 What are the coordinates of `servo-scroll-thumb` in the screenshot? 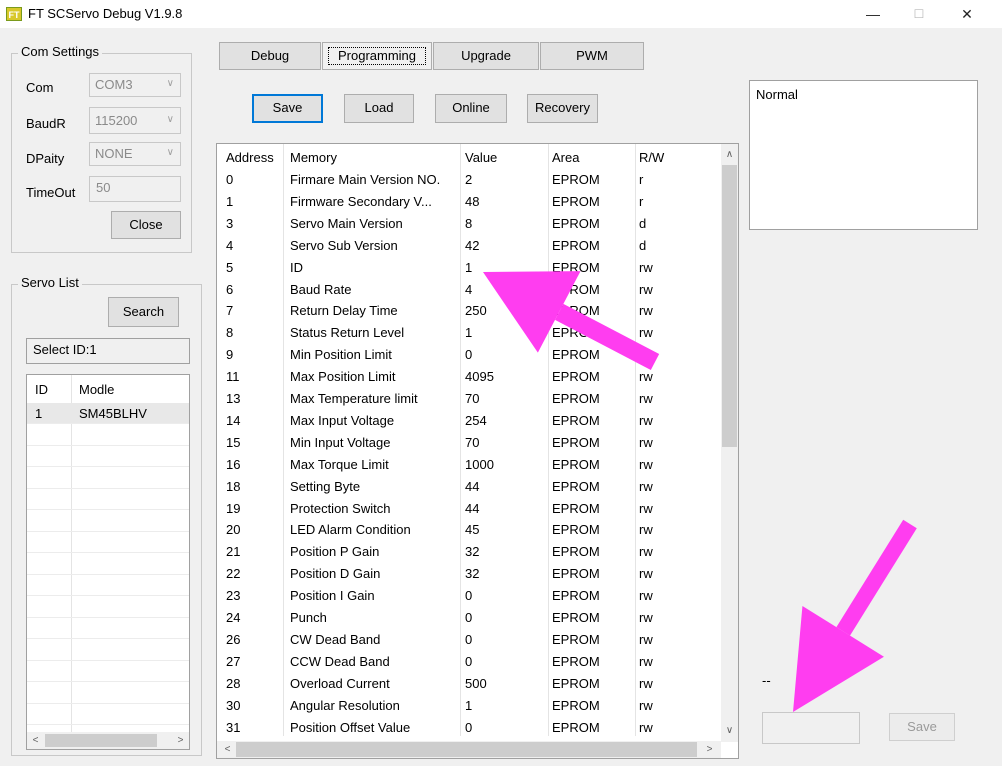 It's located at (101, 740).